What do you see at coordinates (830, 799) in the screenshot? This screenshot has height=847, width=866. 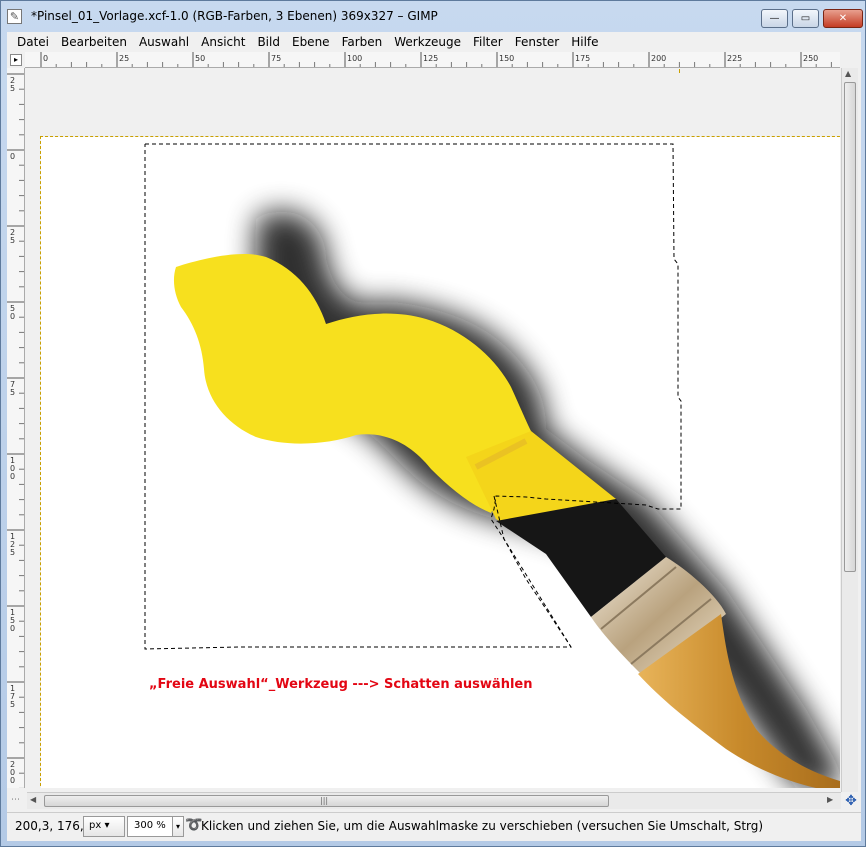 I see `scroll-right-icon: ▶` at bounding box center [830, 799].